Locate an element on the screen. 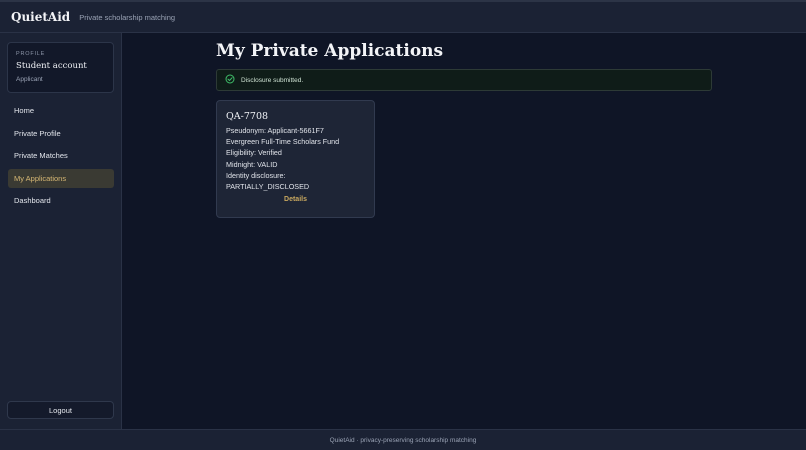 This screenshot has width=806, height=450. profile-kicker: PROFILE is located at coordinates (31, 54).